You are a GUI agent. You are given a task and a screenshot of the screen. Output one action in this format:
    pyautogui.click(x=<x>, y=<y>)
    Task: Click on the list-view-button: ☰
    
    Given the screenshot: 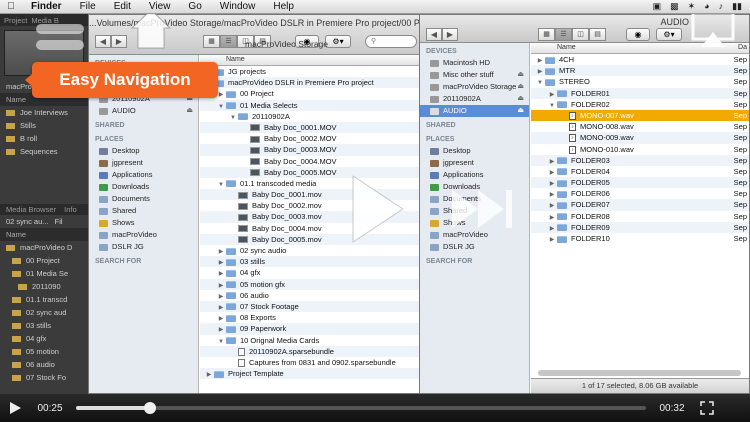 What is the action you would take?
    pyautogui.click(x=563, y=34)
    